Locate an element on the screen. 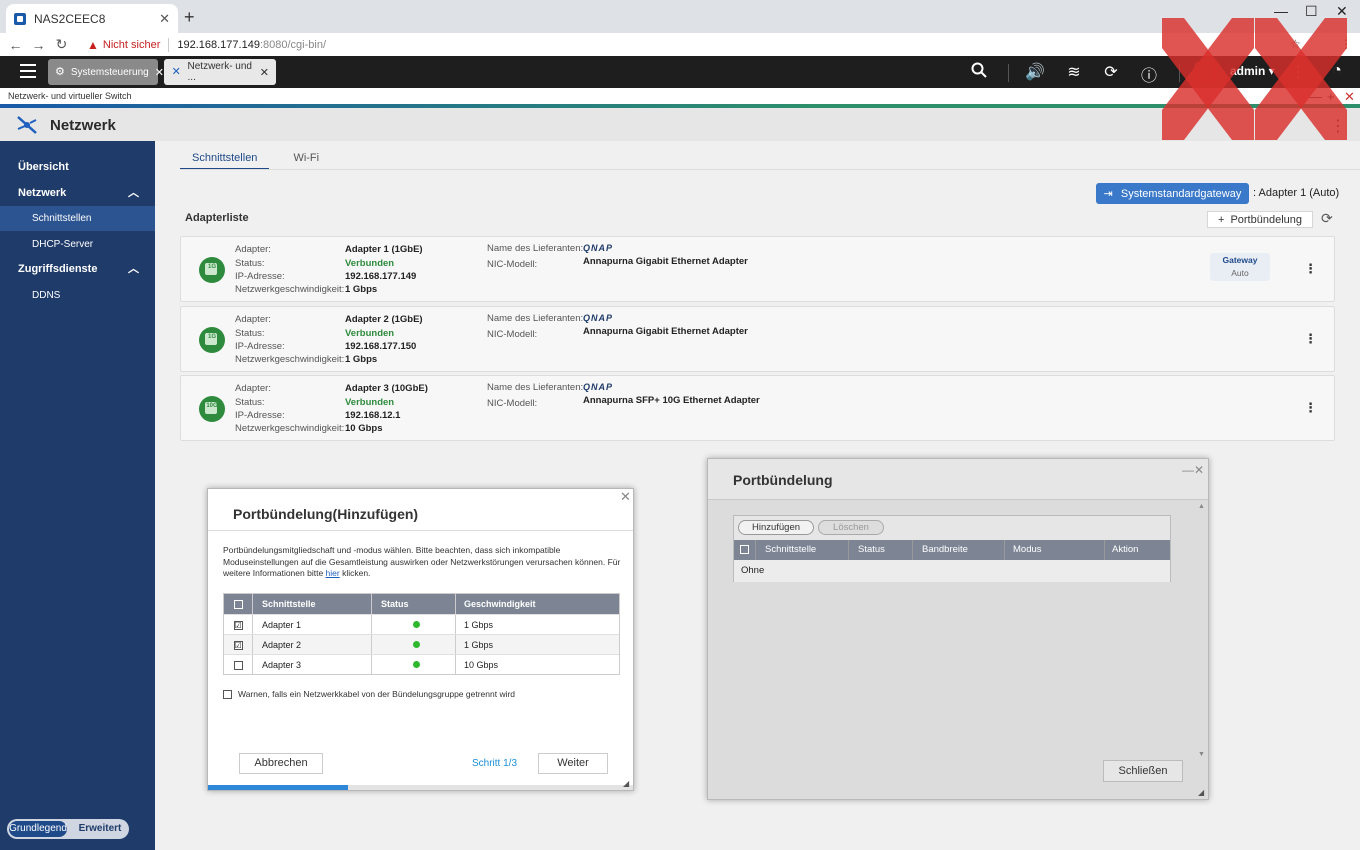 The image size is (1360, 850). row-checkbox is located at coordinates (238, 665).